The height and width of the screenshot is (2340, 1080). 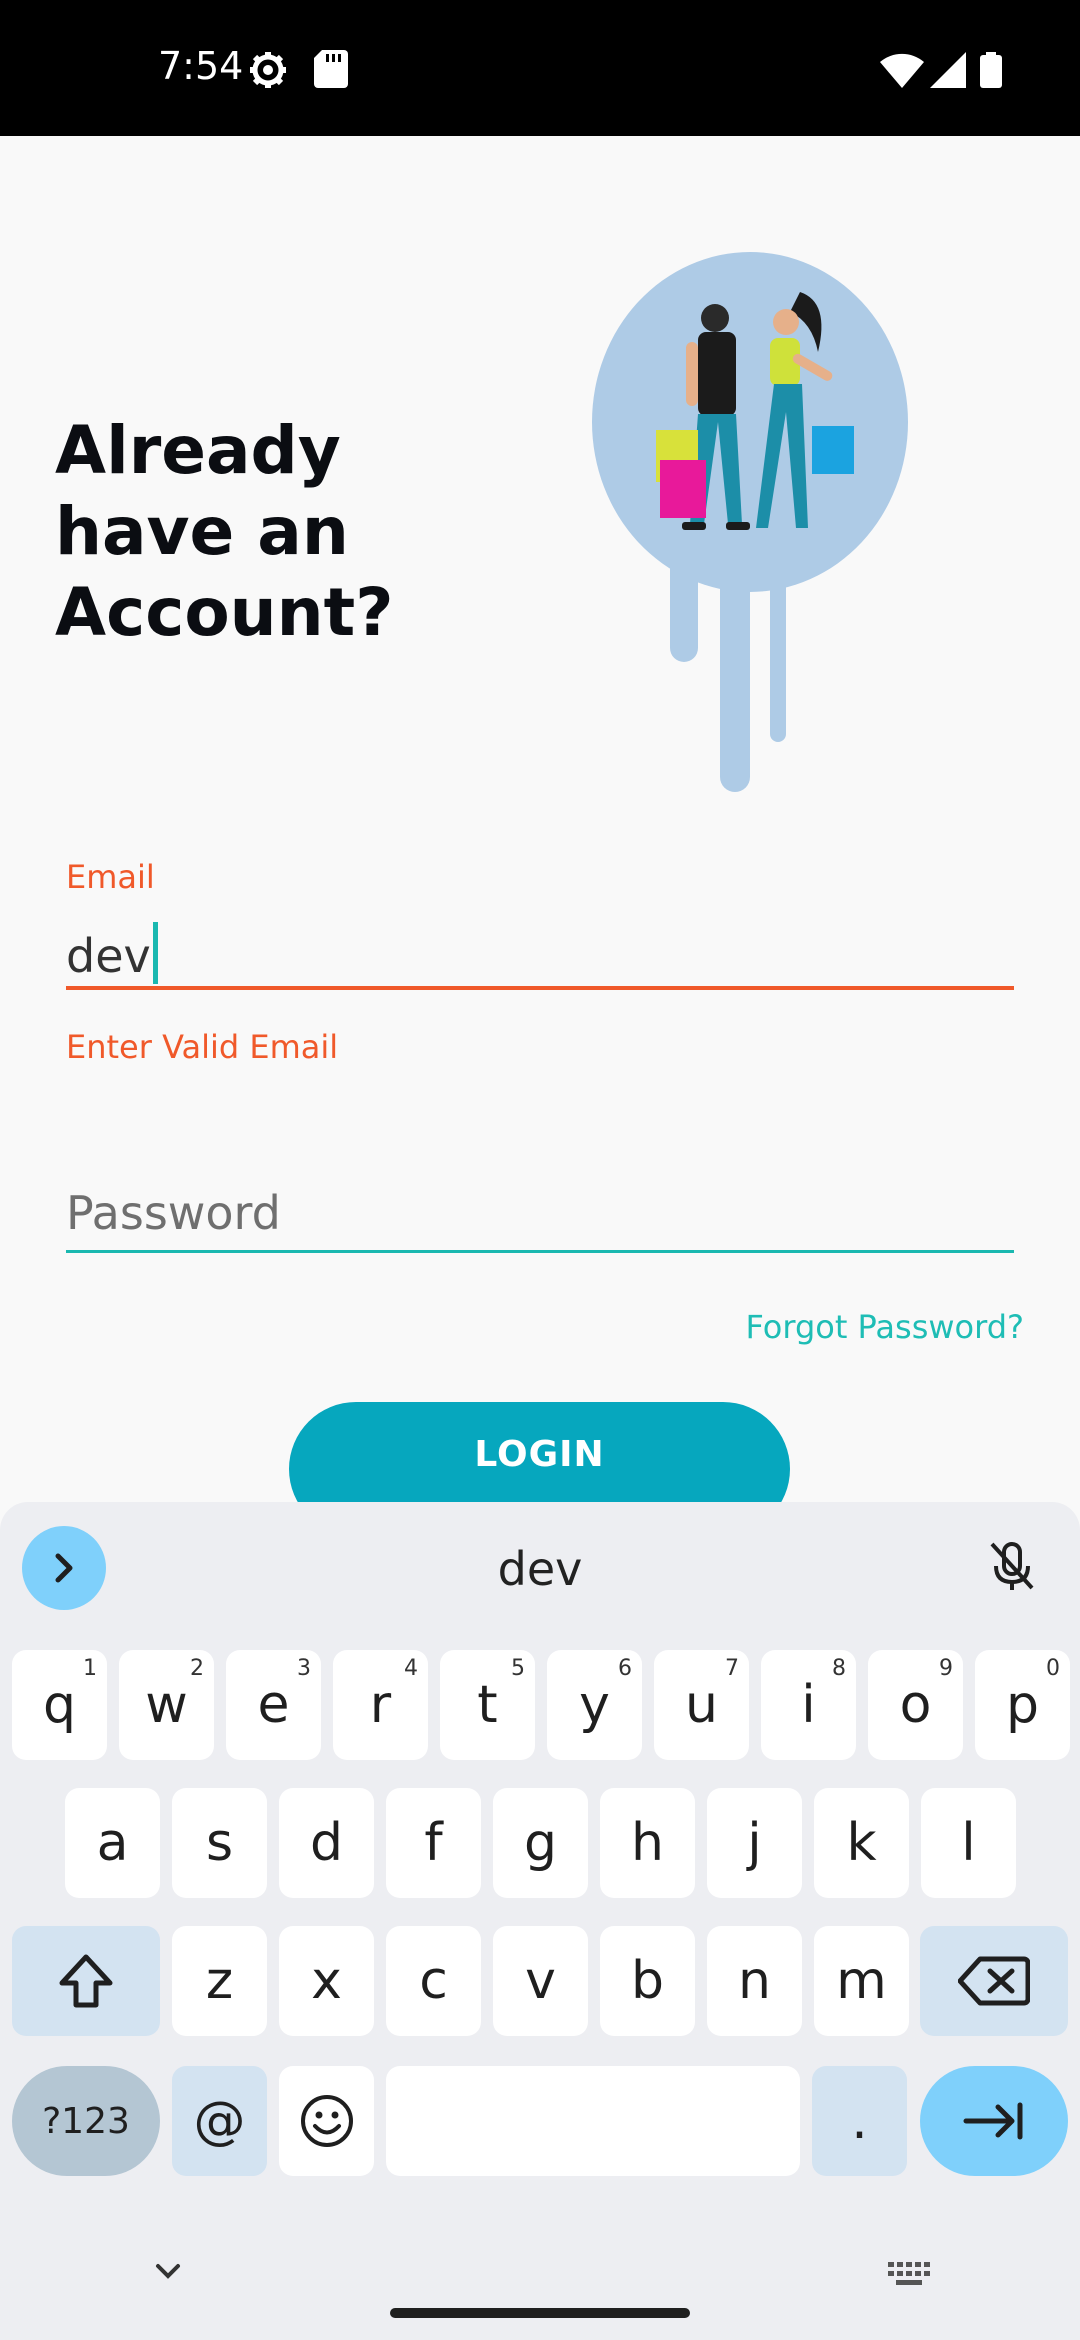 I want to click on key-hint: 9, so click(x=946, y=1668).